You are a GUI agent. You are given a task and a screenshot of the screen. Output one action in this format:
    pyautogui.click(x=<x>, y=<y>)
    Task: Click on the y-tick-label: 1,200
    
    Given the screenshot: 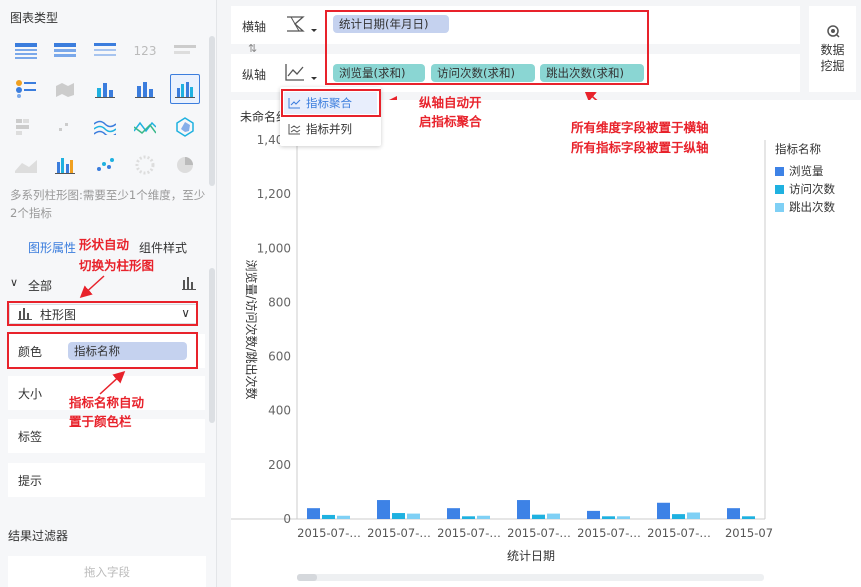 What is the action you would take?
    pyautogui.click(x=274, y=194)
    